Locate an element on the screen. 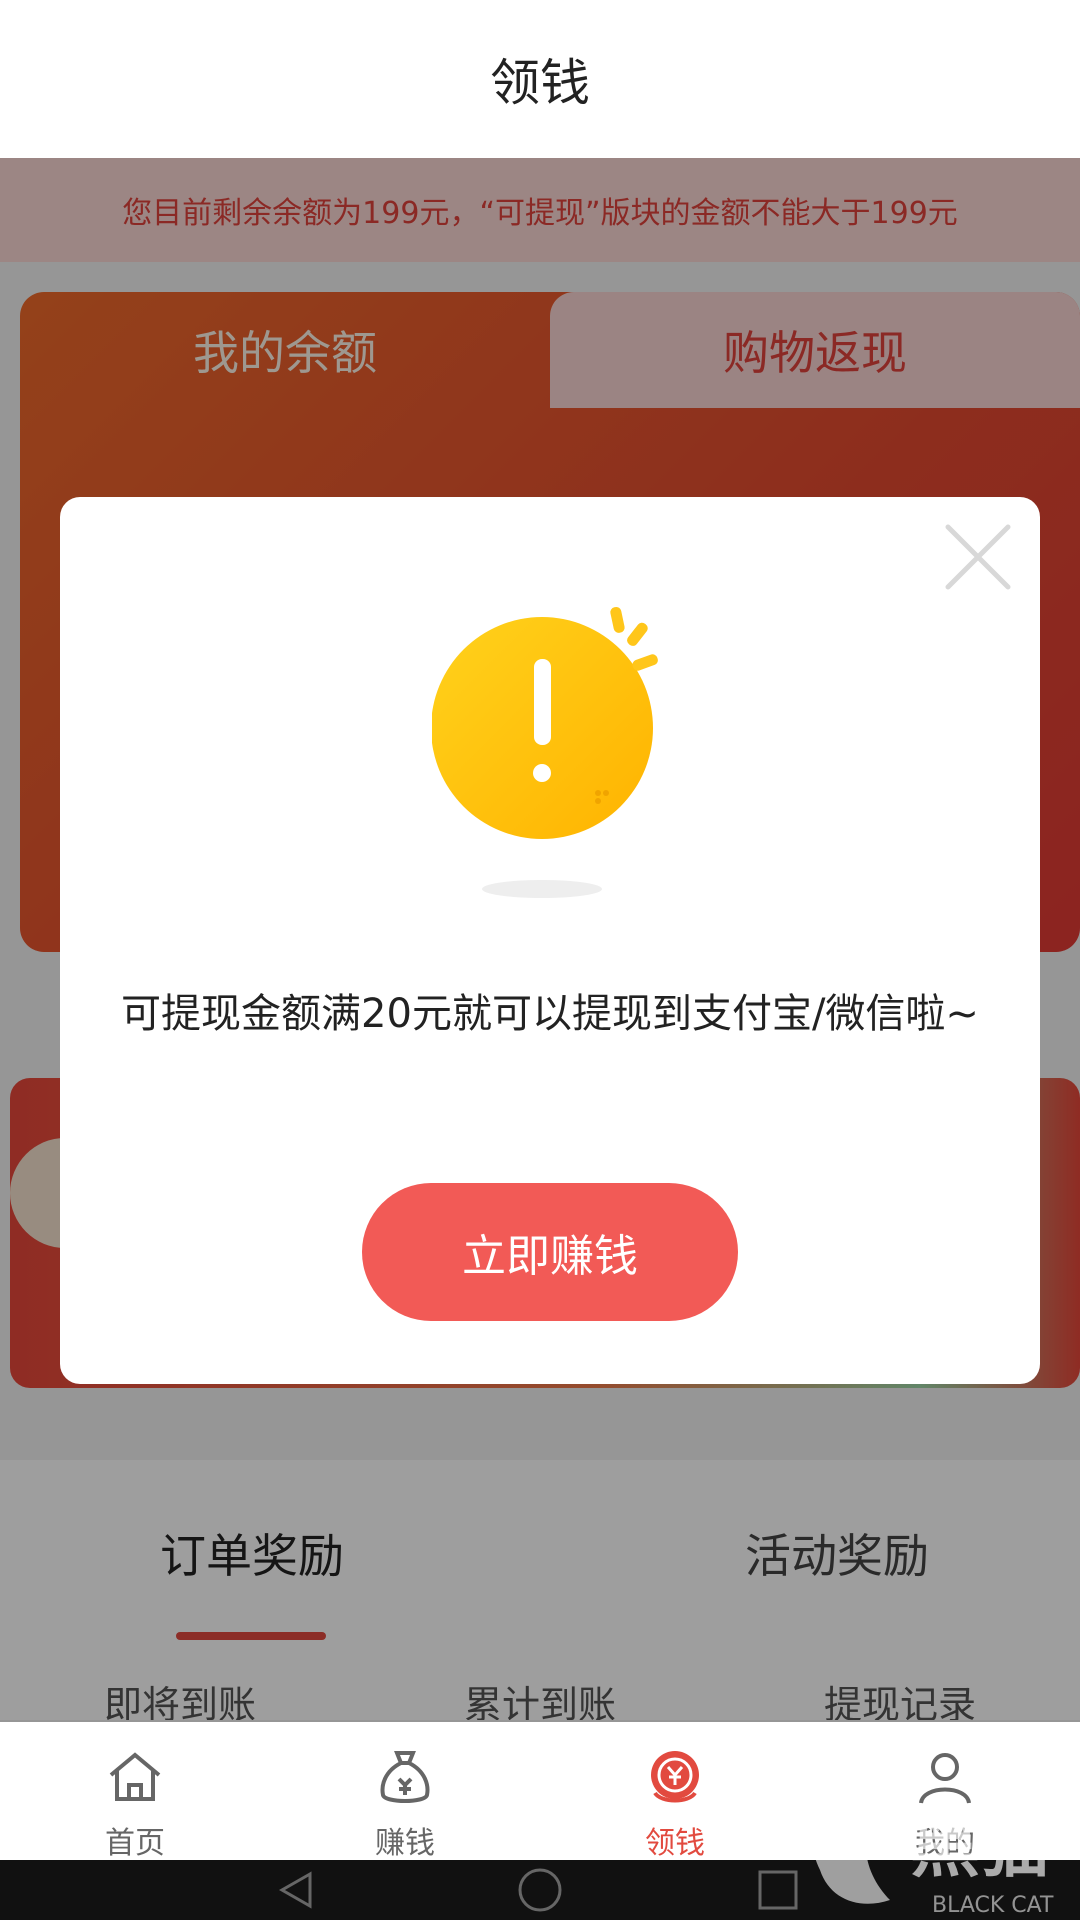  svg-text: BLACK CAT is located at coordinates (993, 1905).